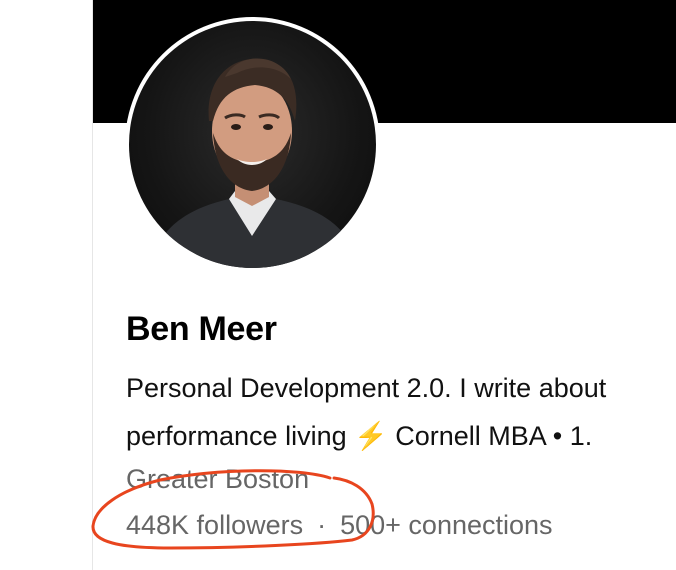  Describe the element at coordinates (218, 479) in the screenshot. I see `profile-location: Greater Boston` at that location.